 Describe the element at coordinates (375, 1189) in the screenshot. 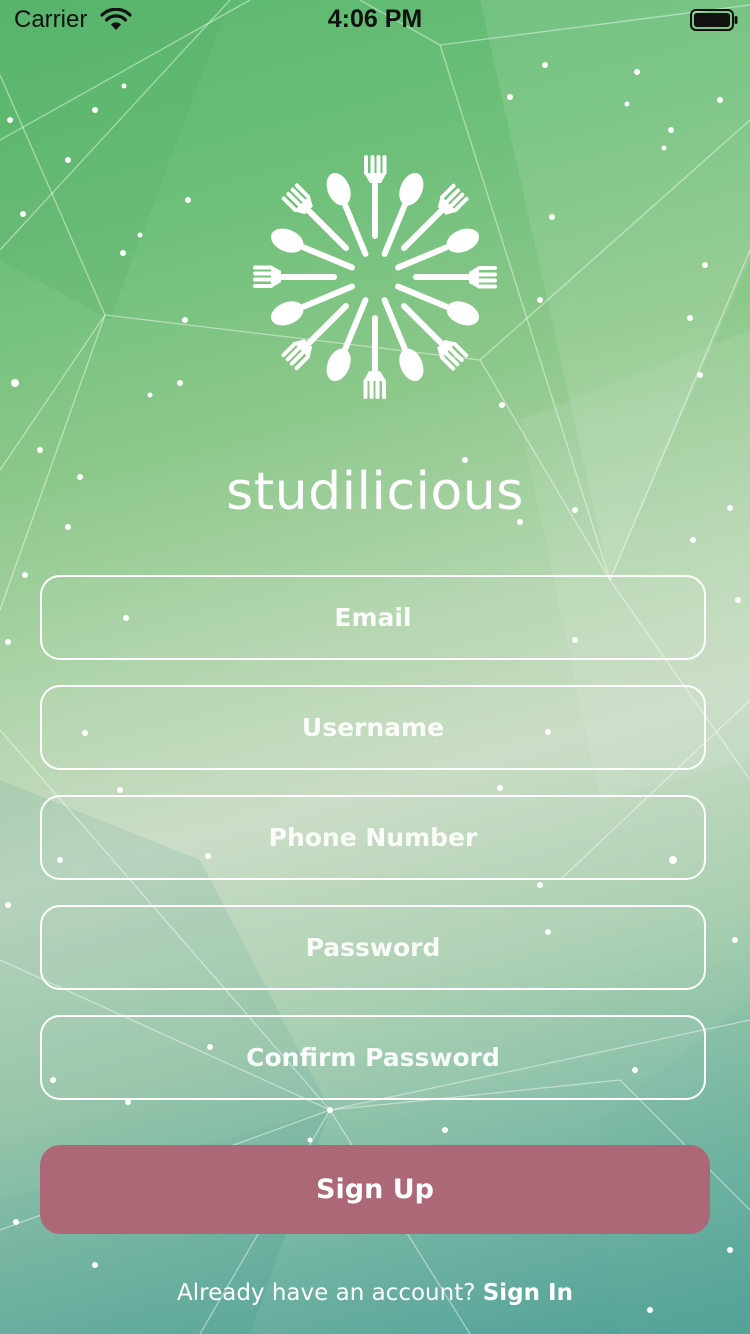

I see `sign-up-button: Sign Up` at that location.